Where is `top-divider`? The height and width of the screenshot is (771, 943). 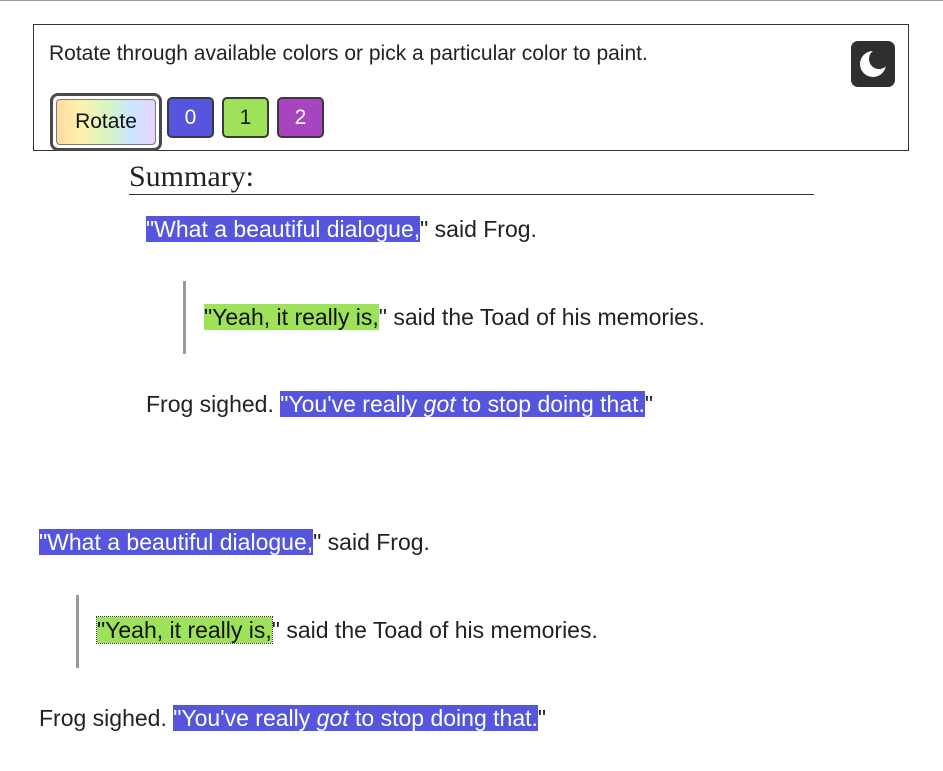 top-divider is located at coordinates (471, 0).